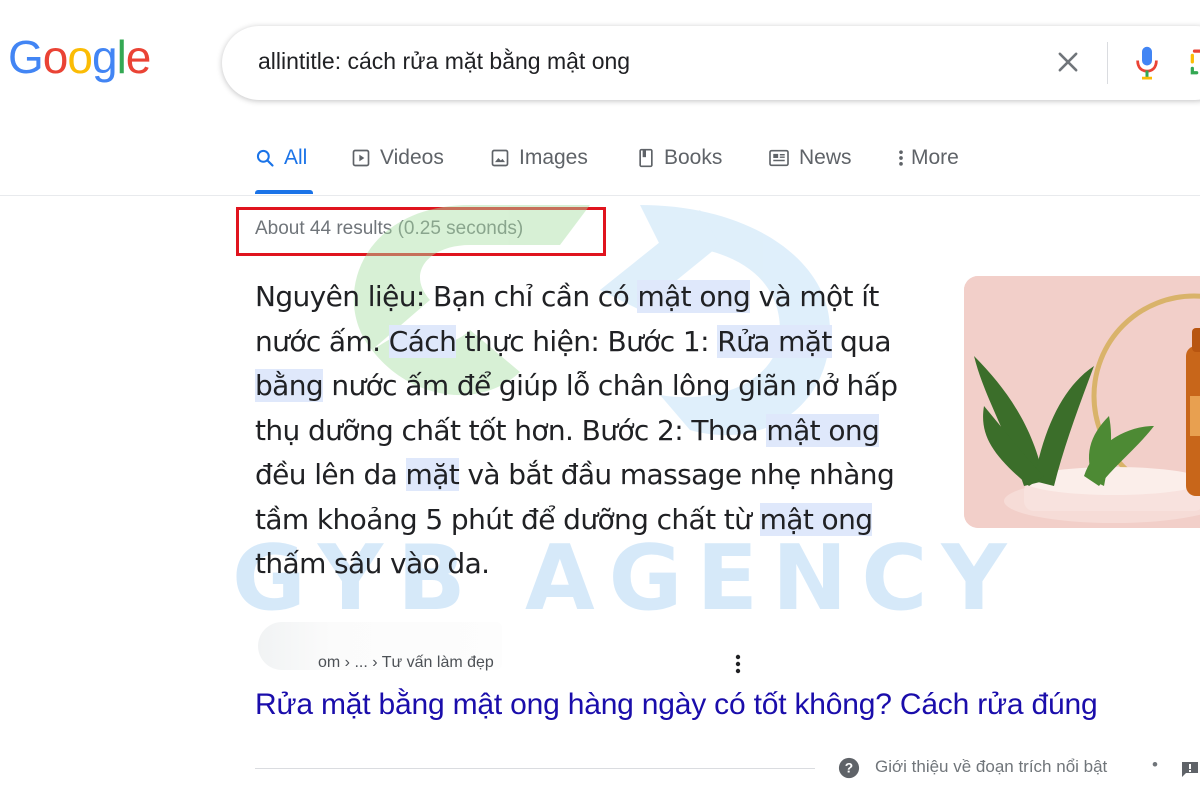  Describe the element at coordinates (361, 158) in the screenshot. I see `play-icon` at that location.